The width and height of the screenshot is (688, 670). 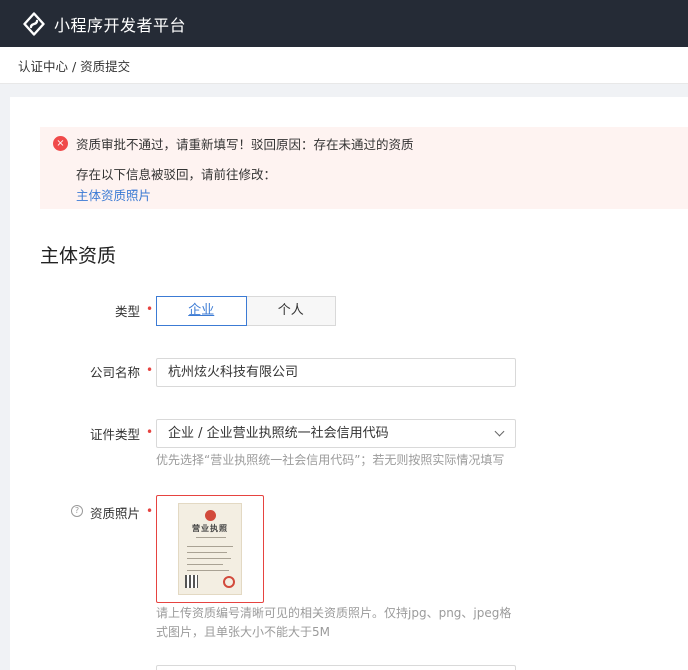 What do you see at coordinates (210, 528) in the screenshot?
I see `license-heading: 营业执照` at bounding box center [210, 528].